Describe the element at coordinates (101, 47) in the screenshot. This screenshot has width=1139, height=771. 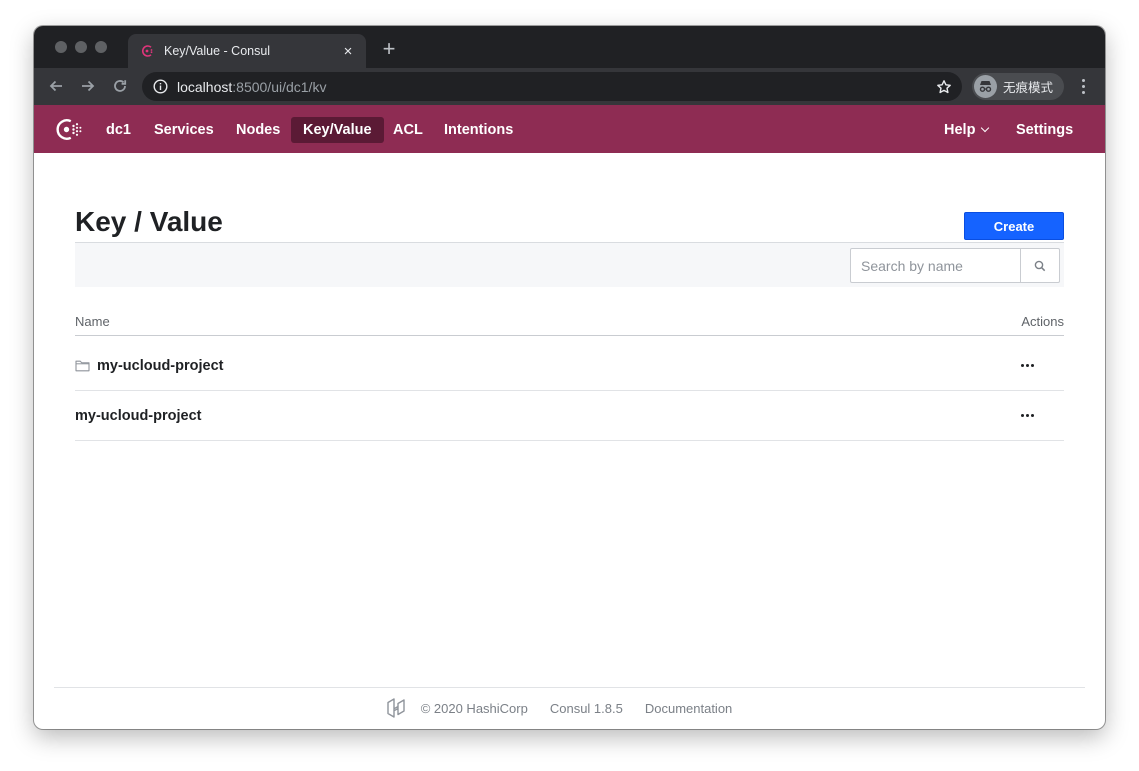
I see `zoom-window-button` at that location.